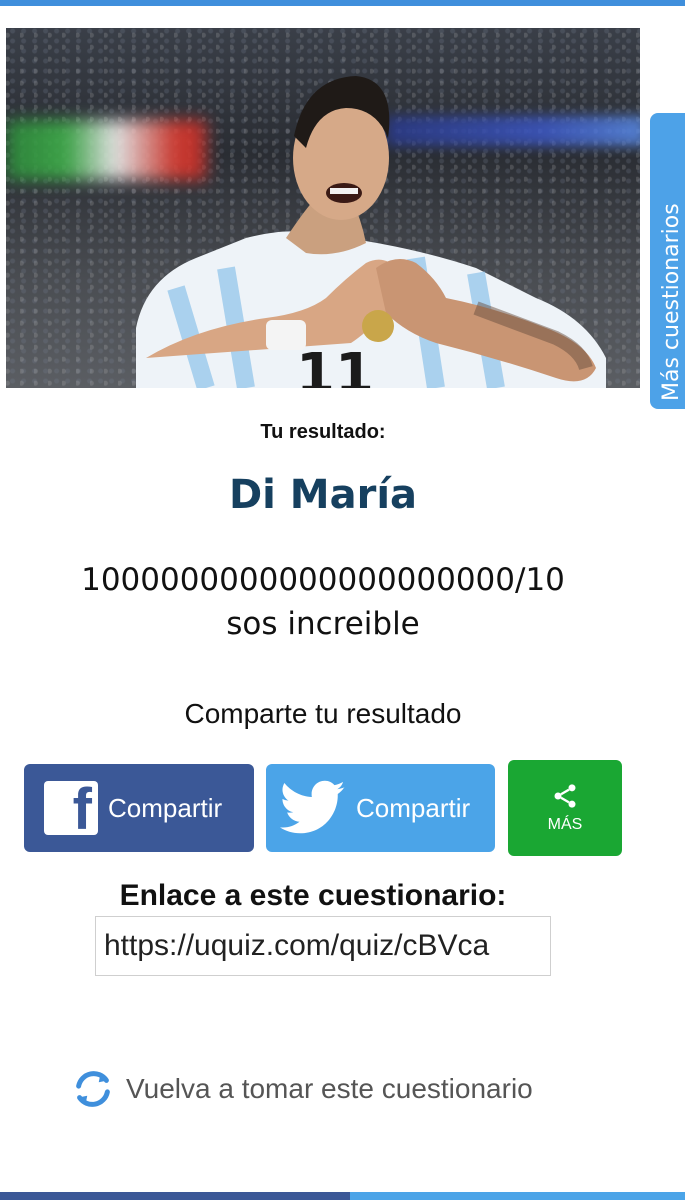 The width and height of the screenshot is (685, 1200). I want to click on top-accent-bar, so click(342, 3).